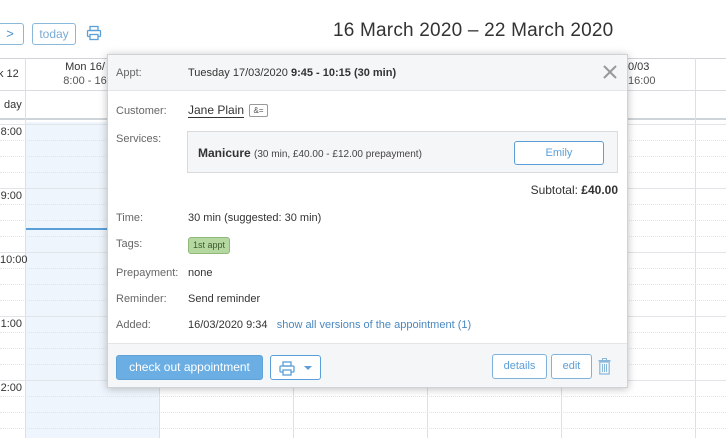 The width and height of the screenshot is (726, 438). I want to click on services-label: Services:, so click(139, 139).